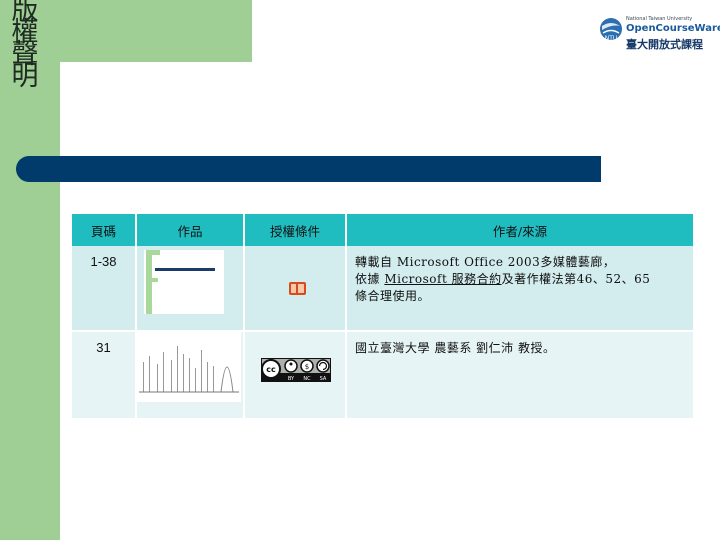 This screenshot has height=540, width=720. I want to click on cc-by-label: BY, so click(291, 379).